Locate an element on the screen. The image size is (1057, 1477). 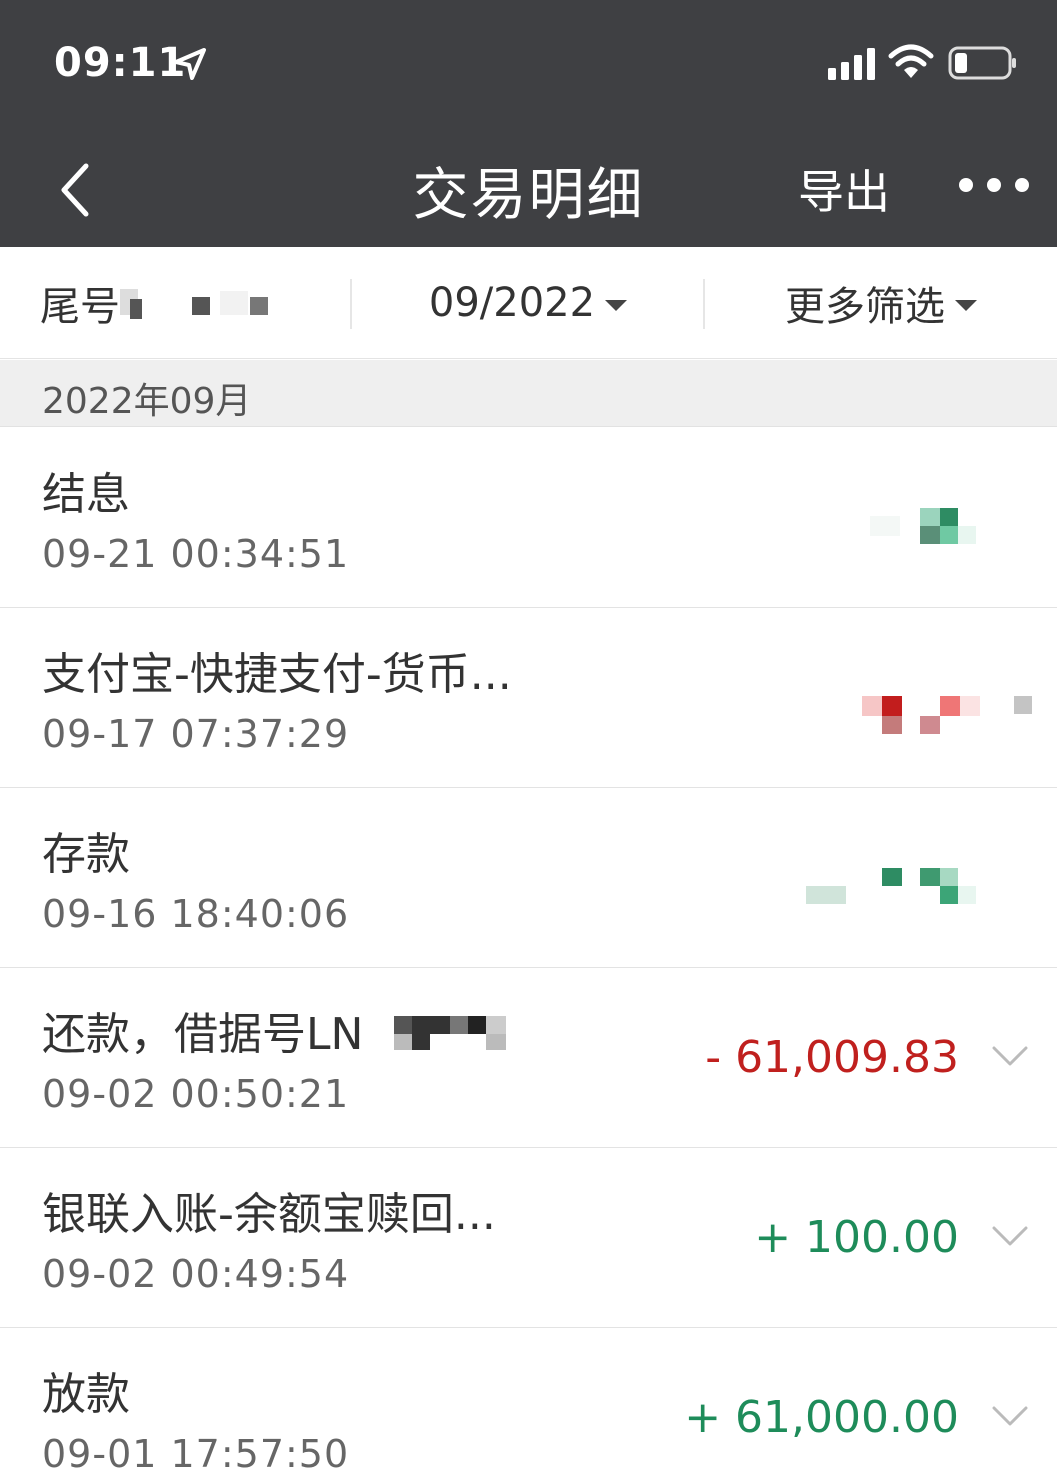
export-button: 导出 is located at coordinates (844, 189).